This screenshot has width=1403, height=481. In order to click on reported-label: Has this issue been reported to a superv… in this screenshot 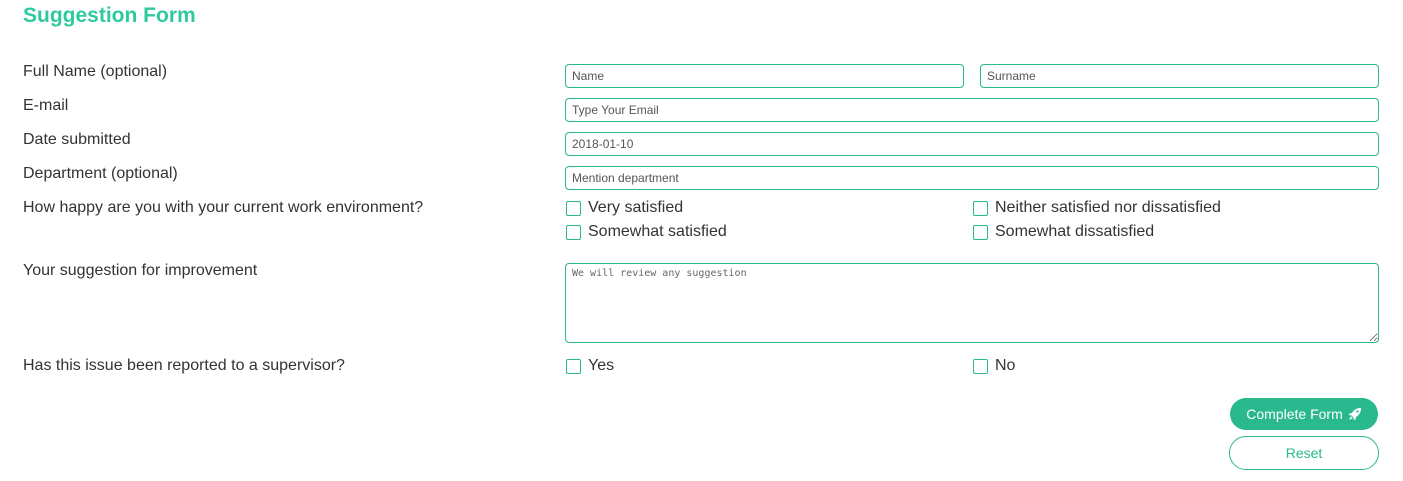, I will do `click(184, 365)`.